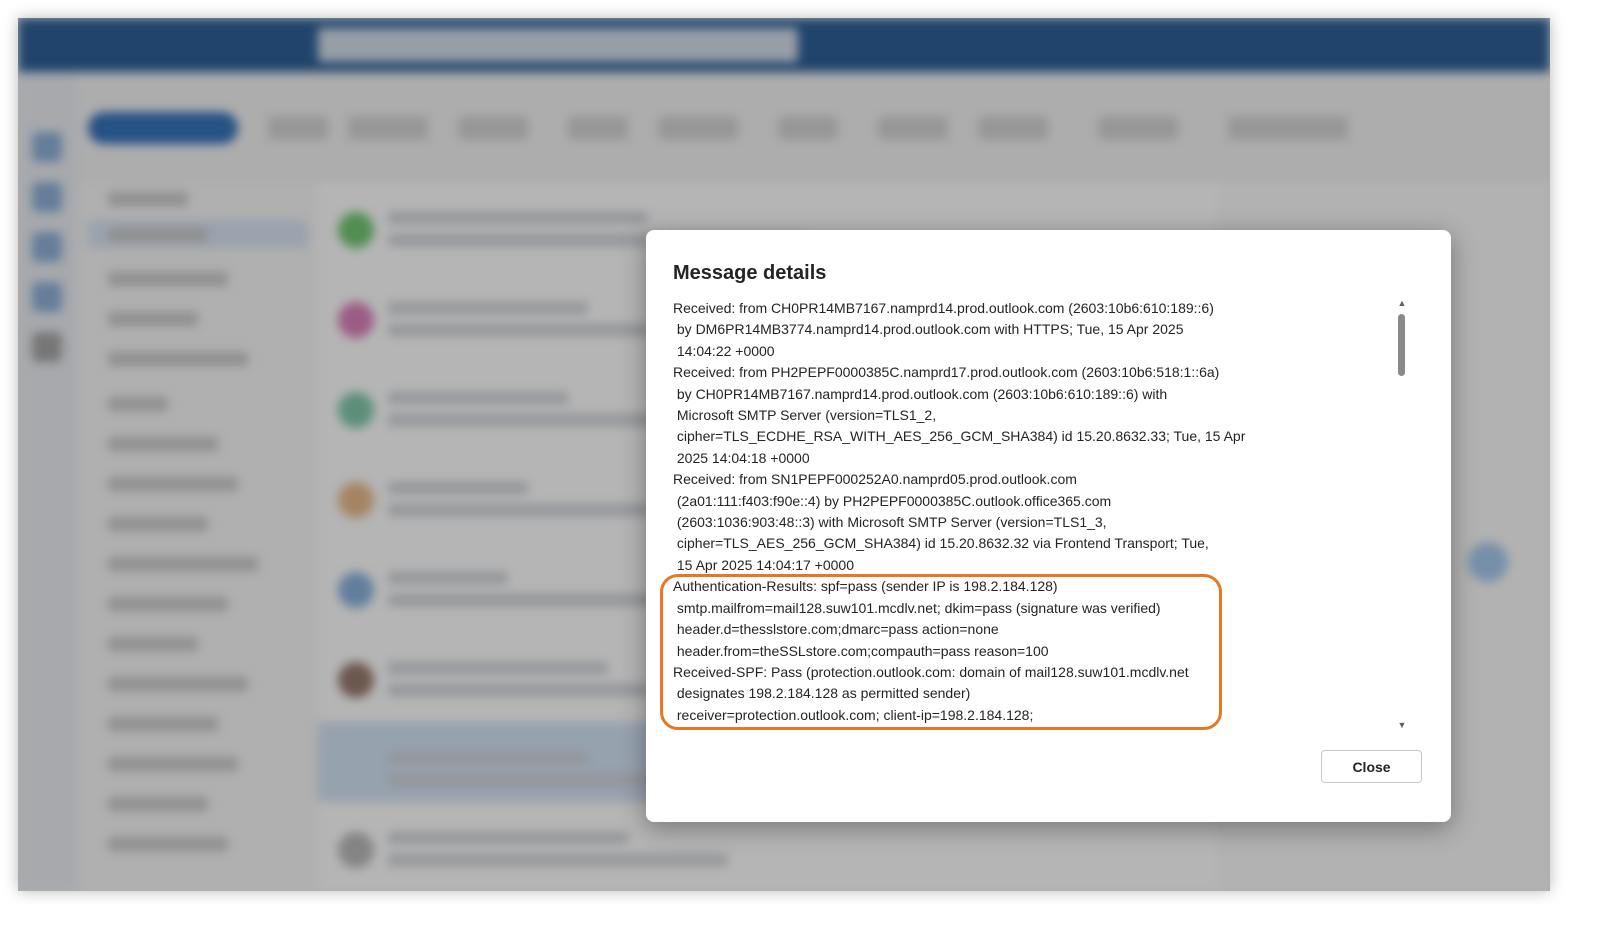 The width and height of the screenshot is (1600, 929). What do you see at coordinates (1402, 725) in the screenshot?
I see `scroll-down-arrow-icon: ▼` at bounding box center [1402, 725].